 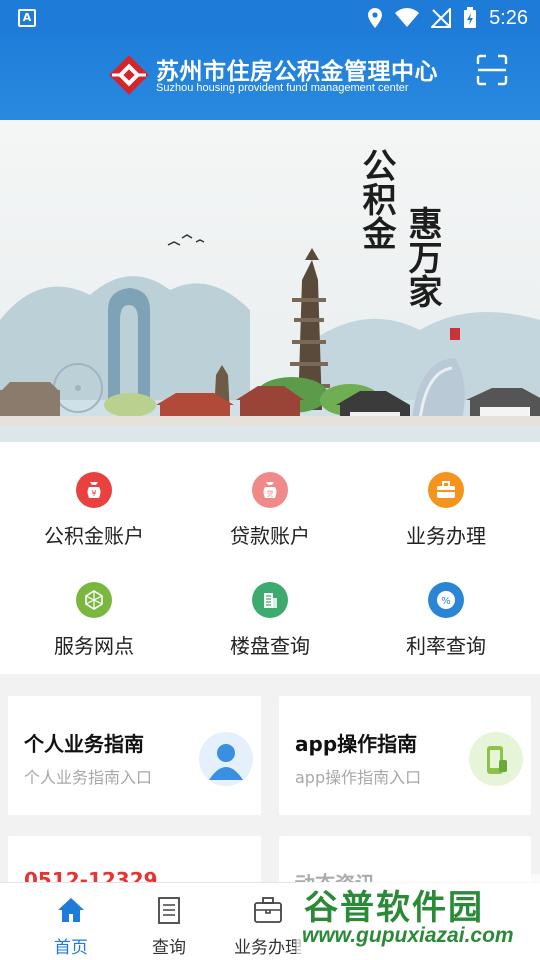 I want to click on home-icon, so click(x=71, y=910).